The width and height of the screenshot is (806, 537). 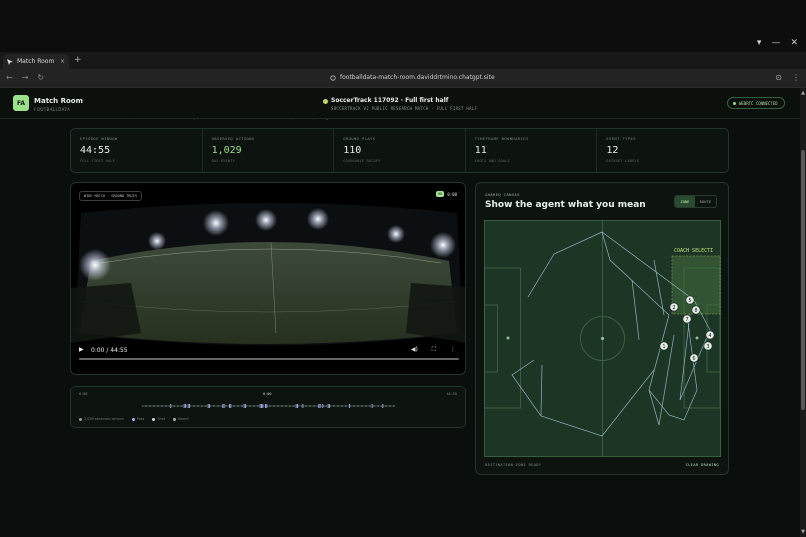 What do you see at coordinates (794, 43) in the screenshot?
I see `close-window-icon: ✕` at bounding box center [794, 43].